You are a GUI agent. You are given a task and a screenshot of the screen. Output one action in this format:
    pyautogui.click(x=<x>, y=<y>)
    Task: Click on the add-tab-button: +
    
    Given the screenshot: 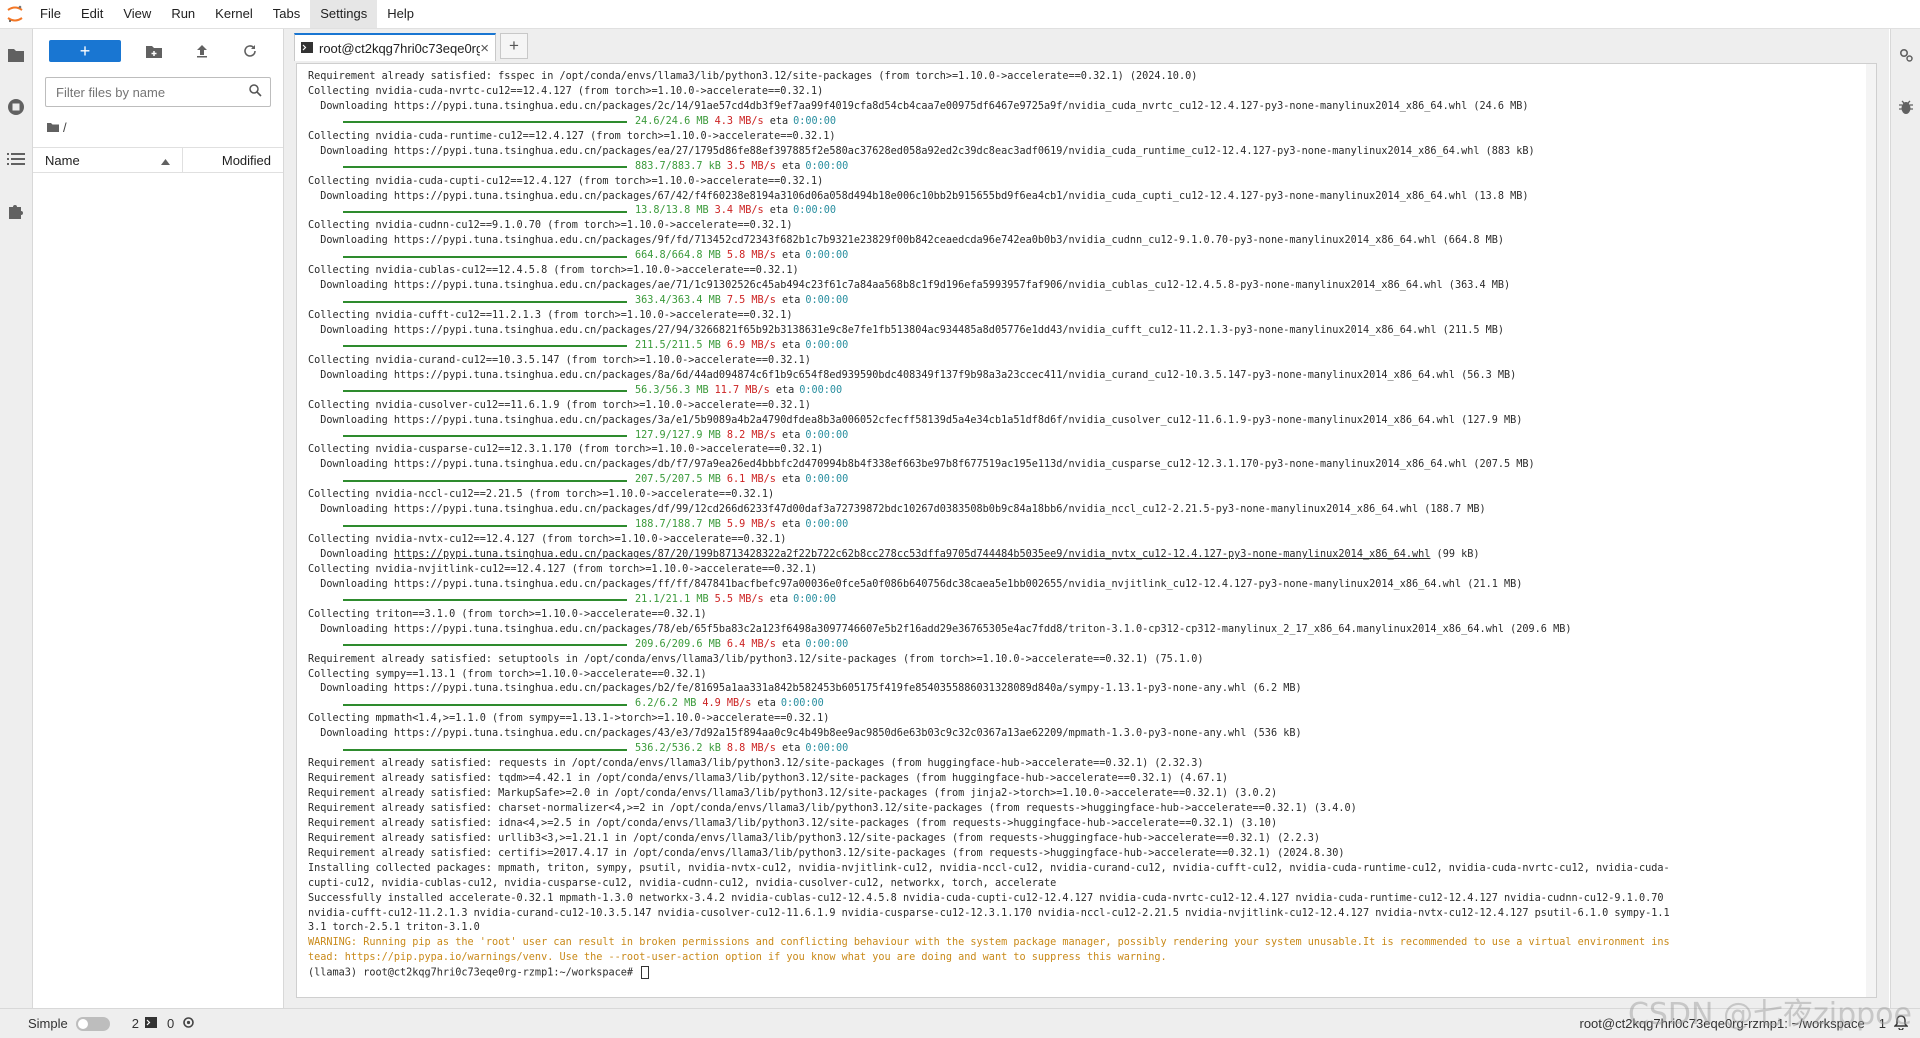 What is the action you would take?
    pyautogui.click(x=514, y=46)
    